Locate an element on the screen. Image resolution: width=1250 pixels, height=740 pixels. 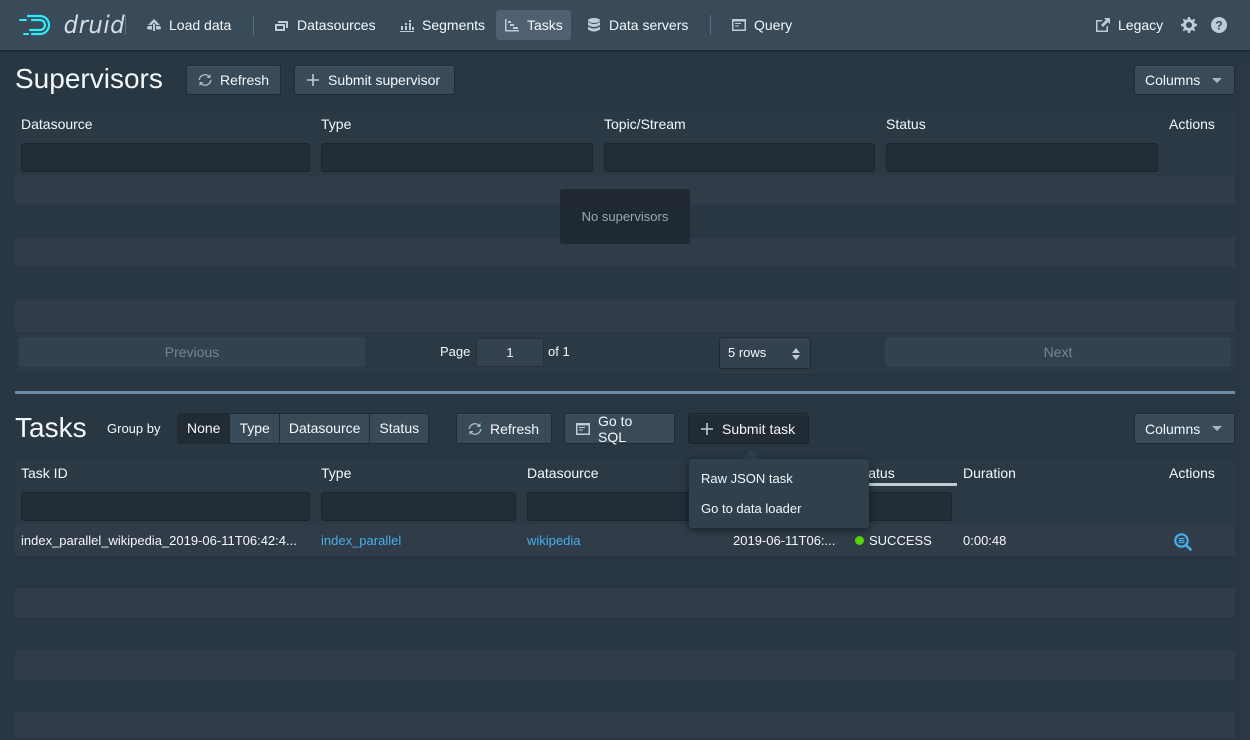
page-number-input: 1 is located at coordinates (510, 352).